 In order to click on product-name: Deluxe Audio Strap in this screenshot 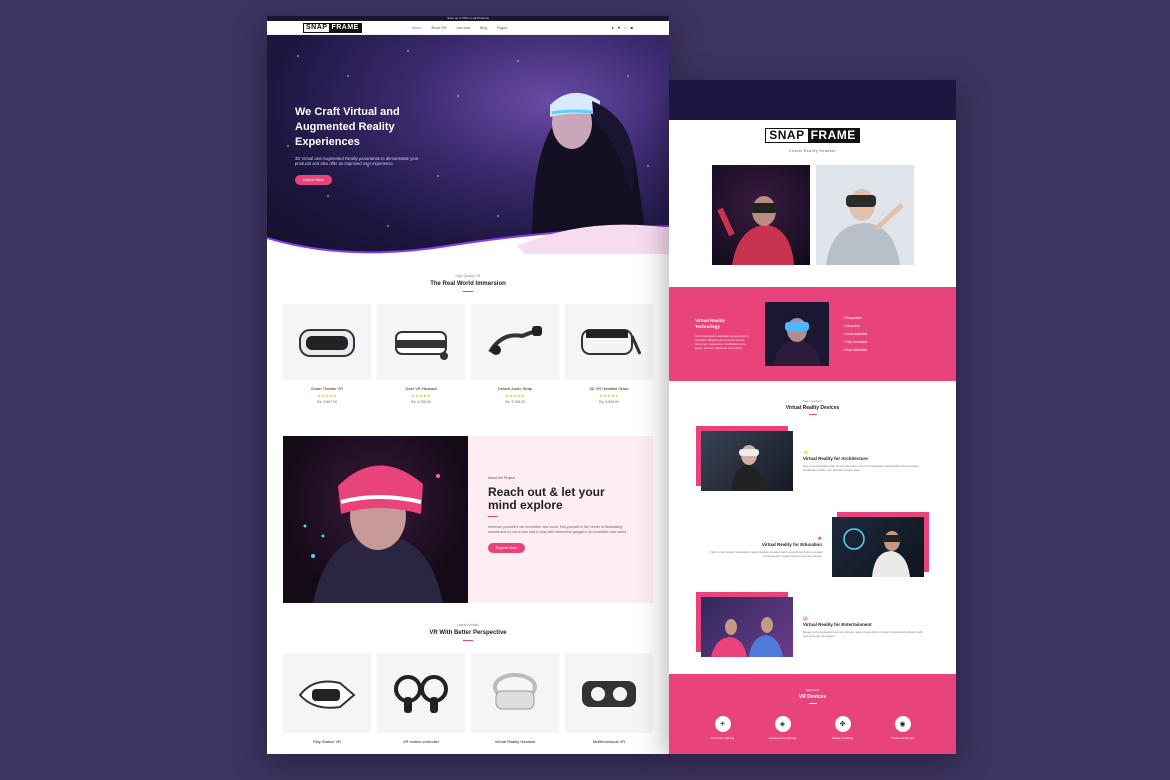, I will do `click(515, 388)`.